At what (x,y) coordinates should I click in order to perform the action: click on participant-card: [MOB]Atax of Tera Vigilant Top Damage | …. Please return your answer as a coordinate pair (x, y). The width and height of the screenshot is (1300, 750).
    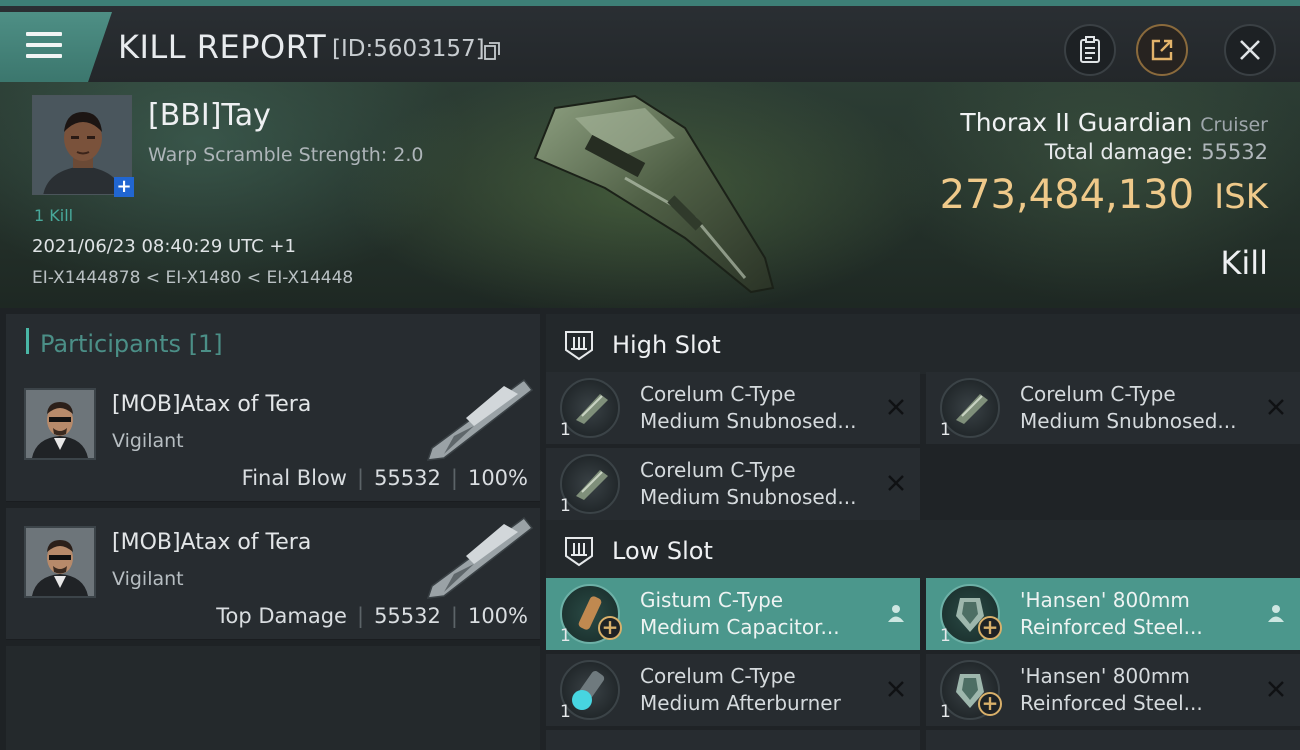
    Looking at the image, I should click on (273, 574).